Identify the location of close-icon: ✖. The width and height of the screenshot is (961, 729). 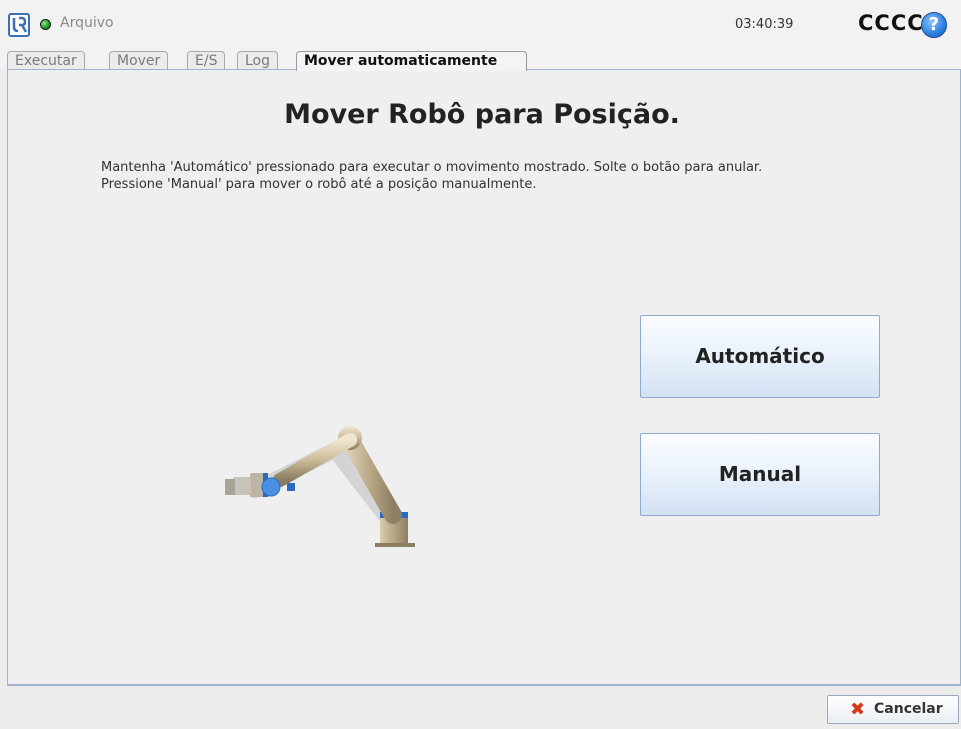
(858, 709).